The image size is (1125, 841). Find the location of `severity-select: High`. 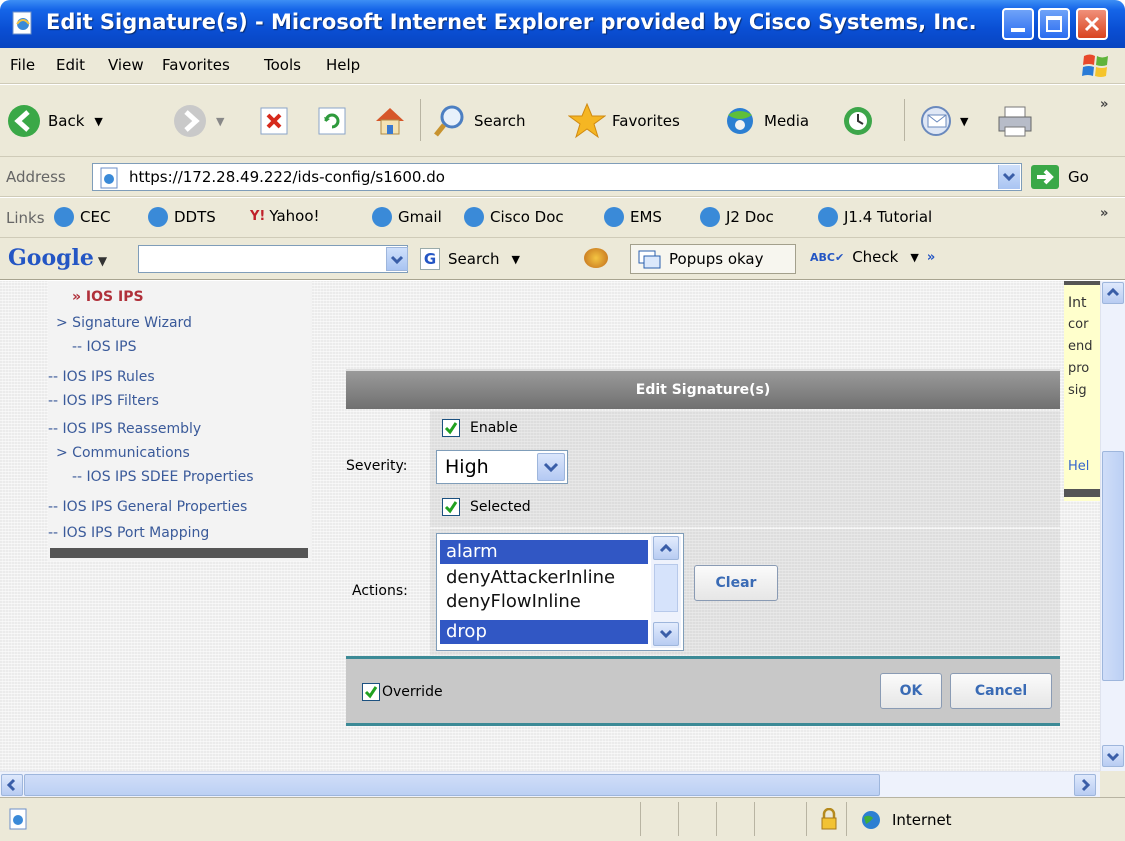

severity-select: High is located at coordinates (502, 467).